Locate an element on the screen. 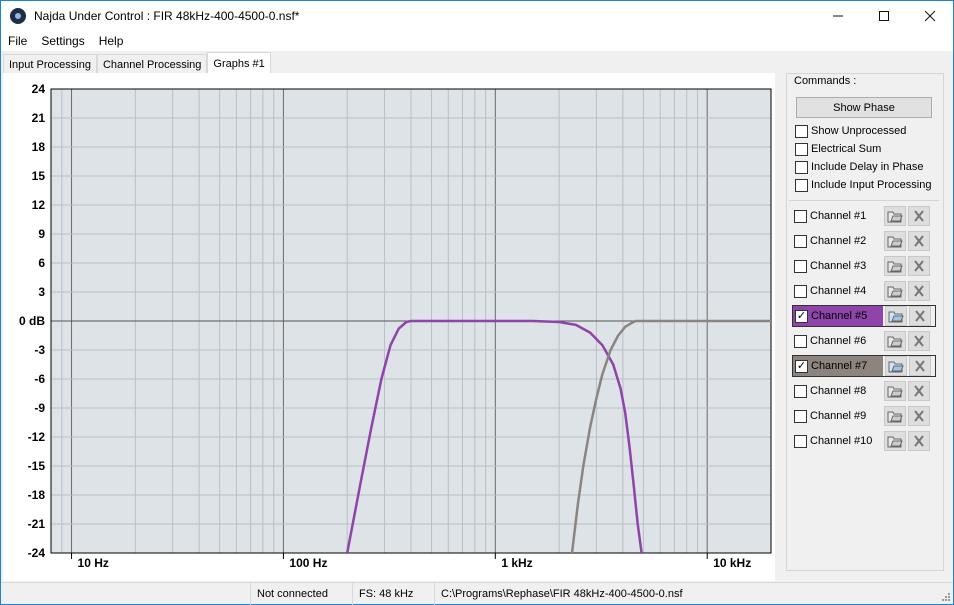 The width and height of the screenshot is (954, 605). option-label: Include Input Processing is located at coordinates (871, 185).